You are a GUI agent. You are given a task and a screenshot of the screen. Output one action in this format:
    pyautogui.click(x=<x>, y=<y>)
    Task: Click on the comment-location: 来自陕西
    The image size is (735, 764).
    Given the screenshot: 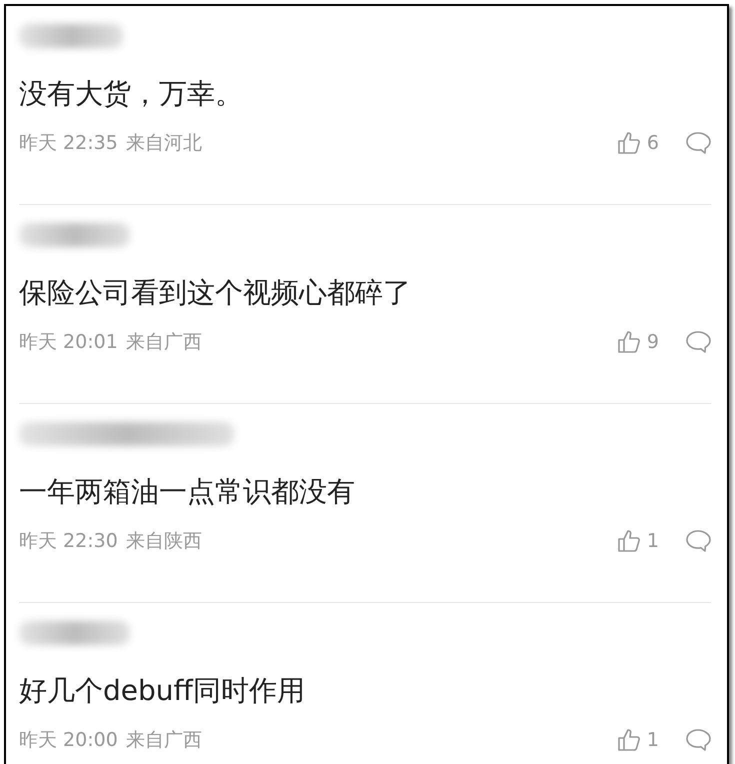 What is the action you would take?
    pyautogui.click(x=164, y=541)
    